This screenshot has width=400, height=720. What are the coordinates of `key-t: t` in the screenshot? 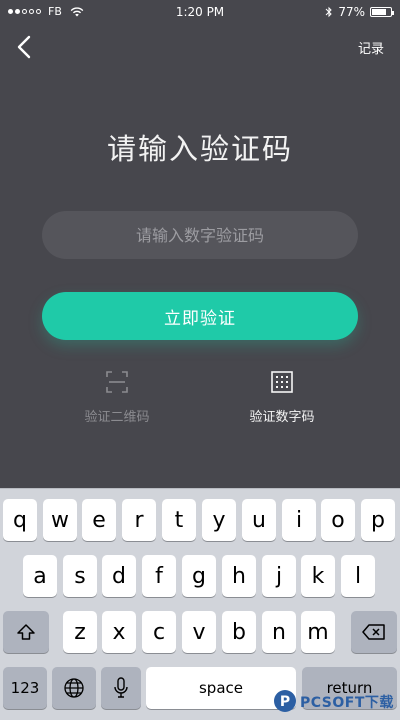 It's located at (179, 520).